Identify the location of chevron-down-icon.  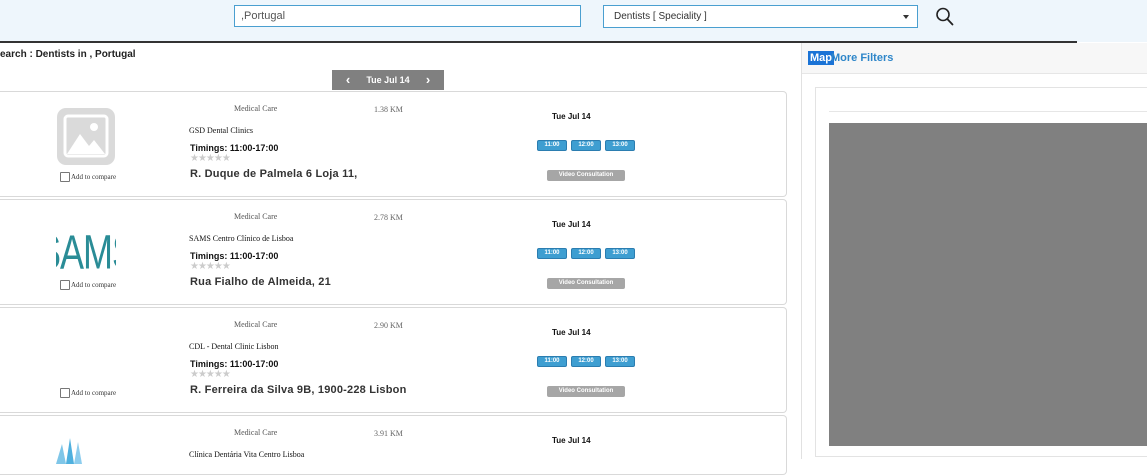
(906, 17).